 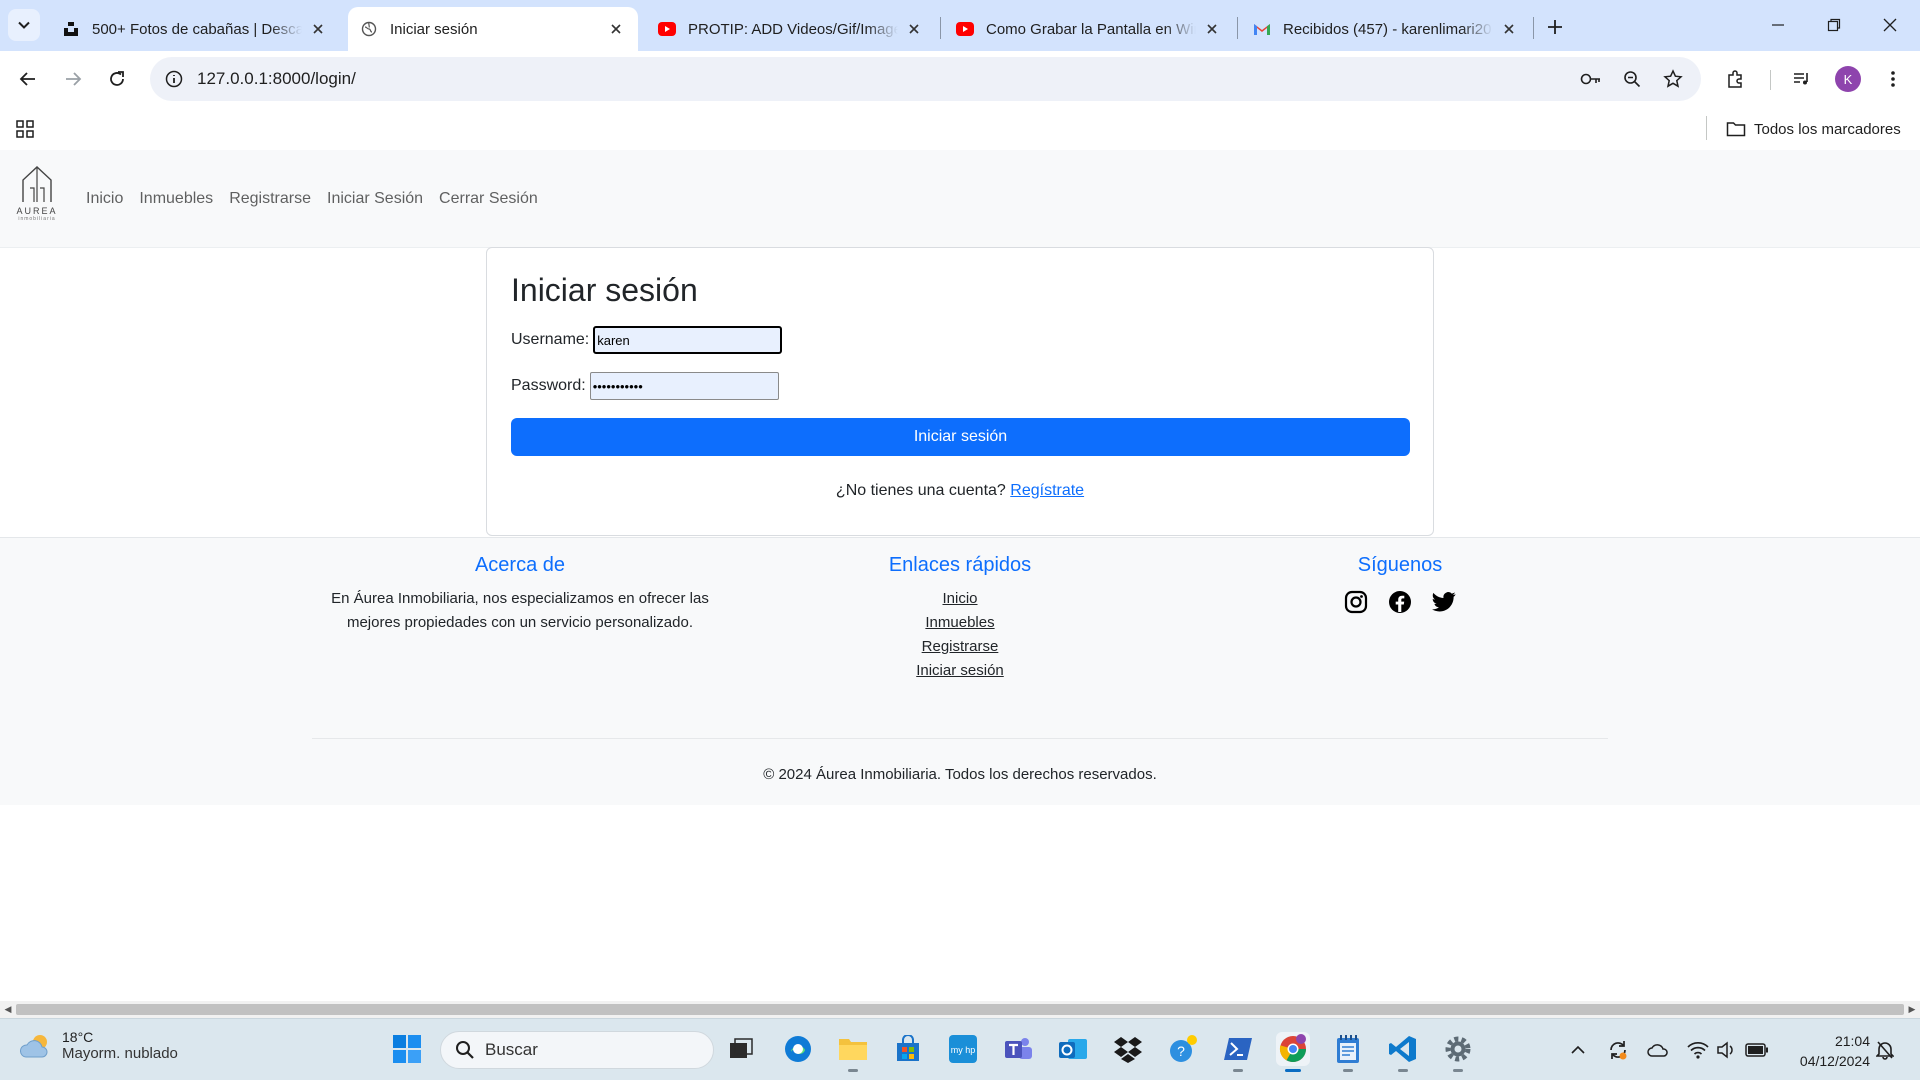 What do you see at coordinates (1778, 25) in the screenshot?
I see `minimize-button` at bounding box center [1778, 25].